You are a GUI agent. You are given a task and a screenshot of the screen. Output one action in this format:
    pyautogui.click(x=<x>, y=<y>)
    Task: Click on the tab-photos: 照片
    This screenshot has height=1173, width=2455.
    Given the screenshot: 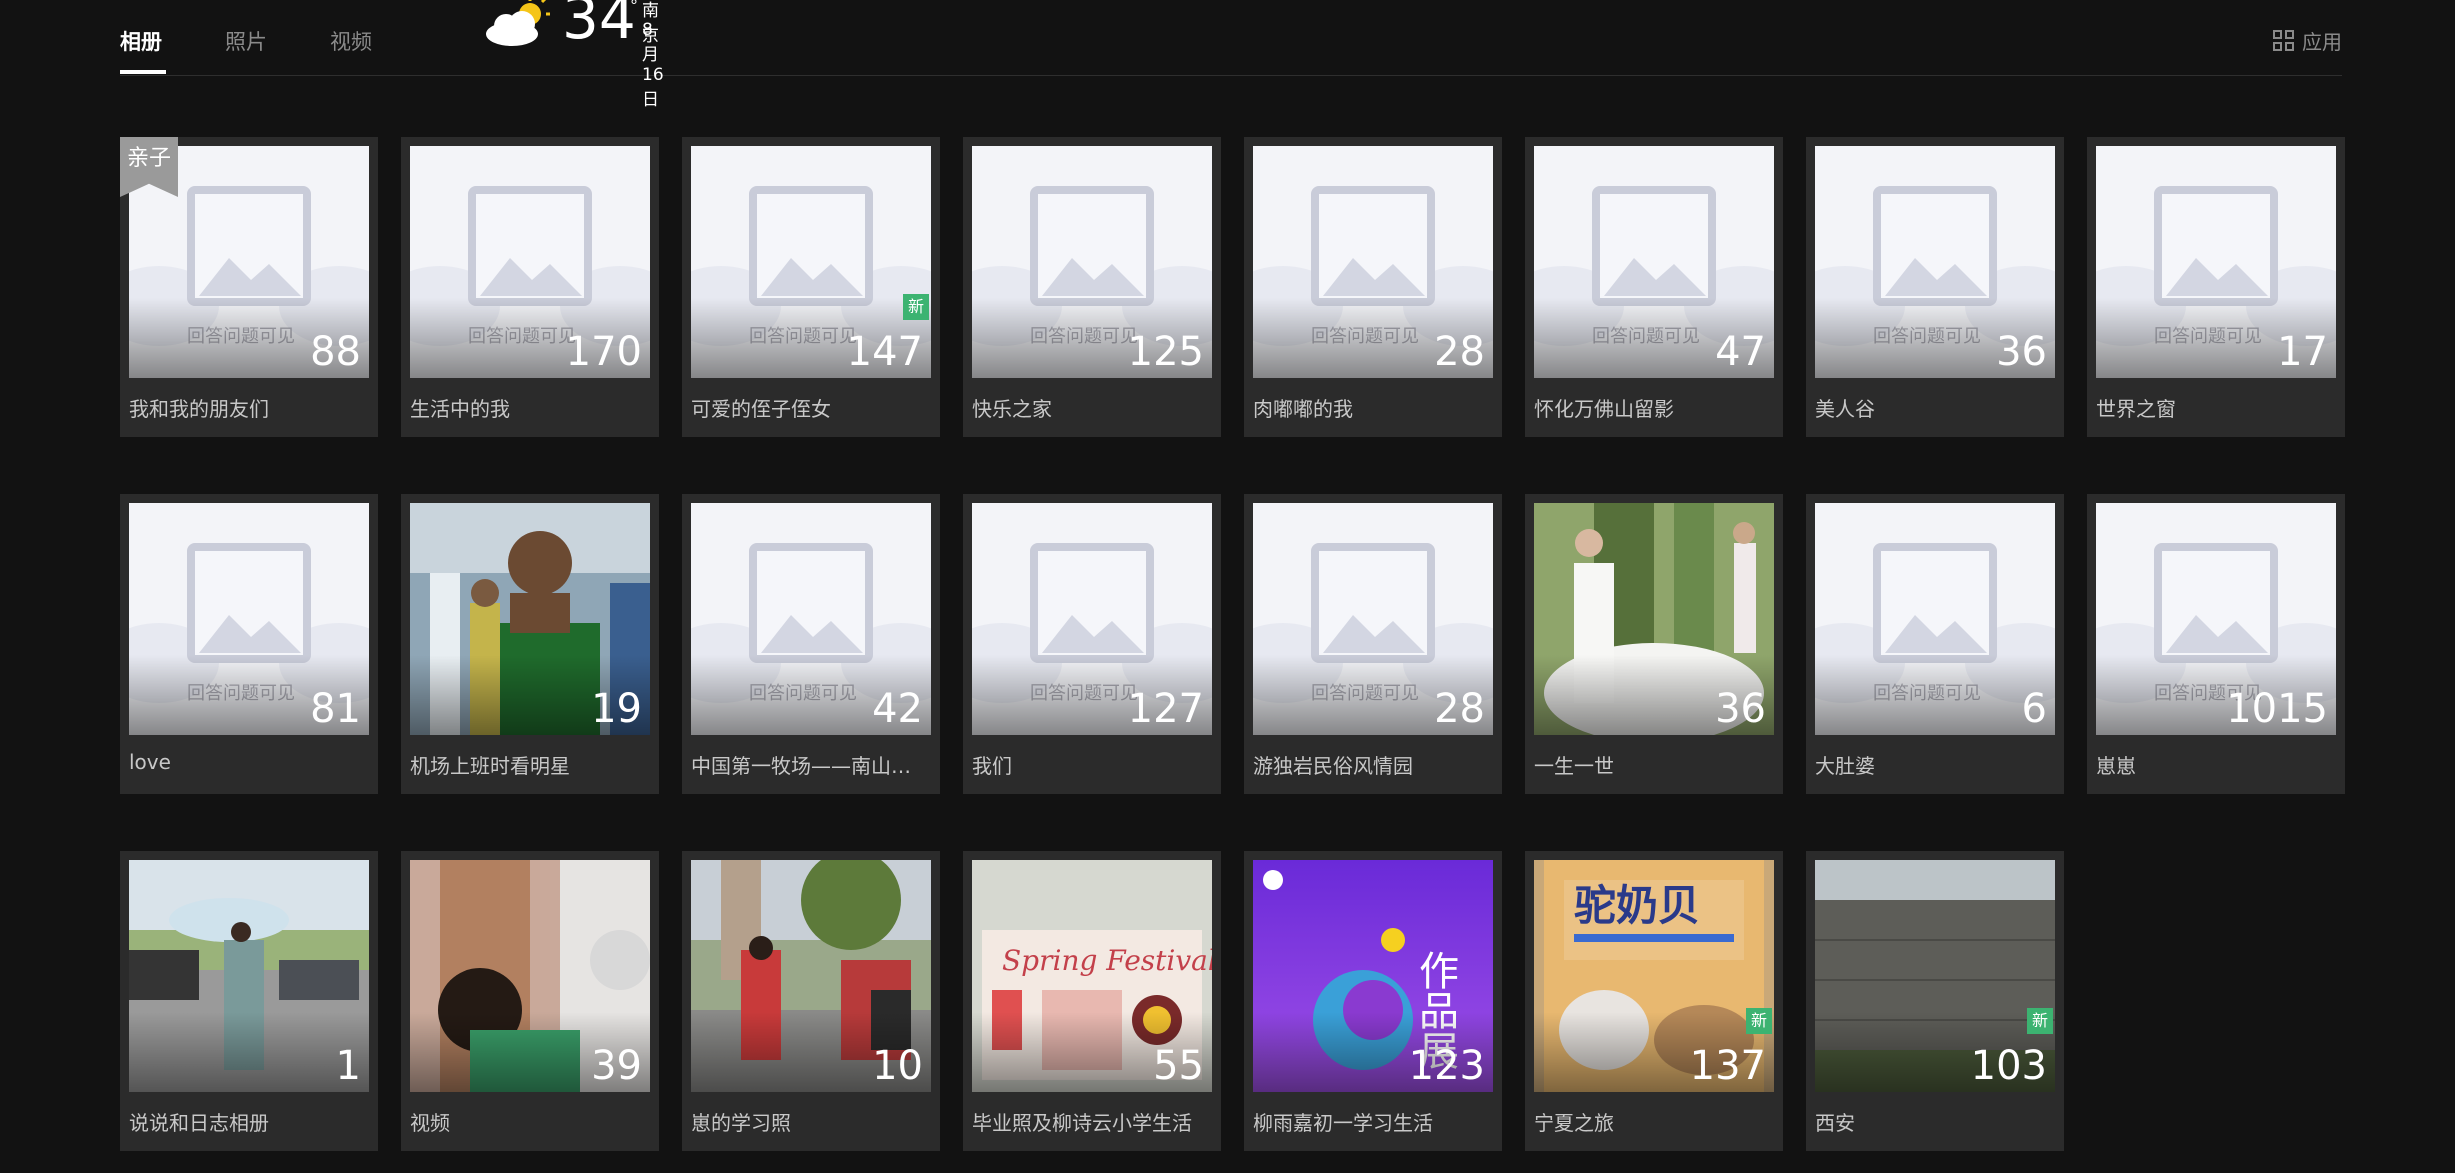 What is the action you would take?
    pyautogui.click(x=246, y=41)
    